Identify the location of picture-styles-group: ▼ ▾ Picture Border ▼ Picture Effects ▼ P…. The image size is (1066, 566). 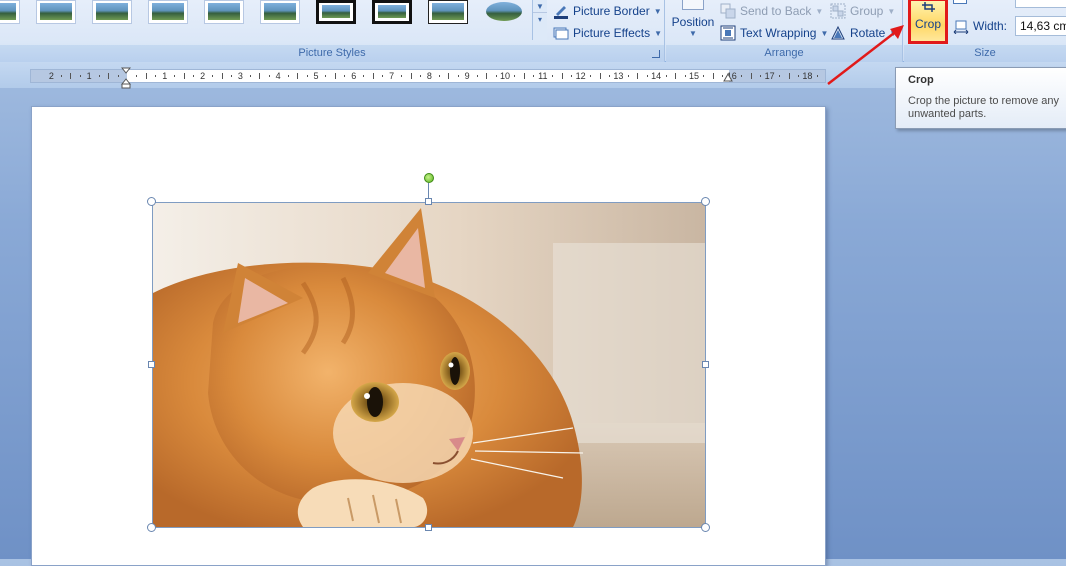
(332, 31).